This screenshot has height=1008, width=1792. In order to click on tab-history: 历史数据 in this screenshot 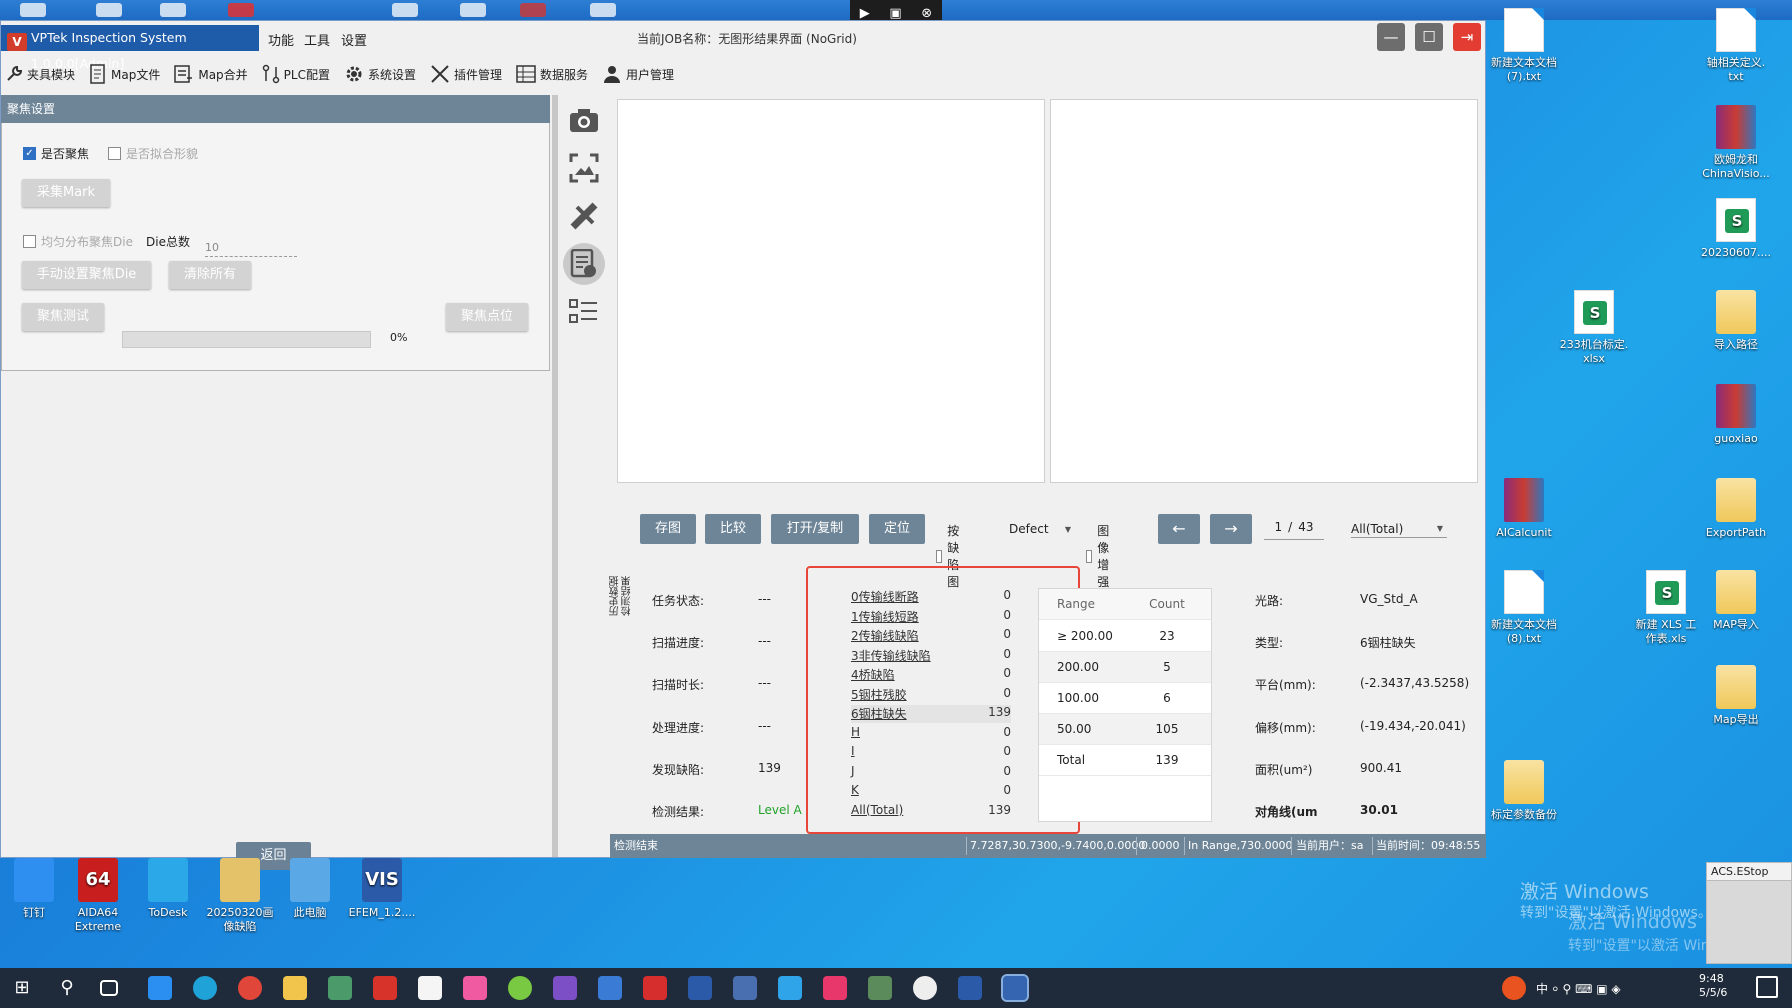, I will do `click(616, 564)`.